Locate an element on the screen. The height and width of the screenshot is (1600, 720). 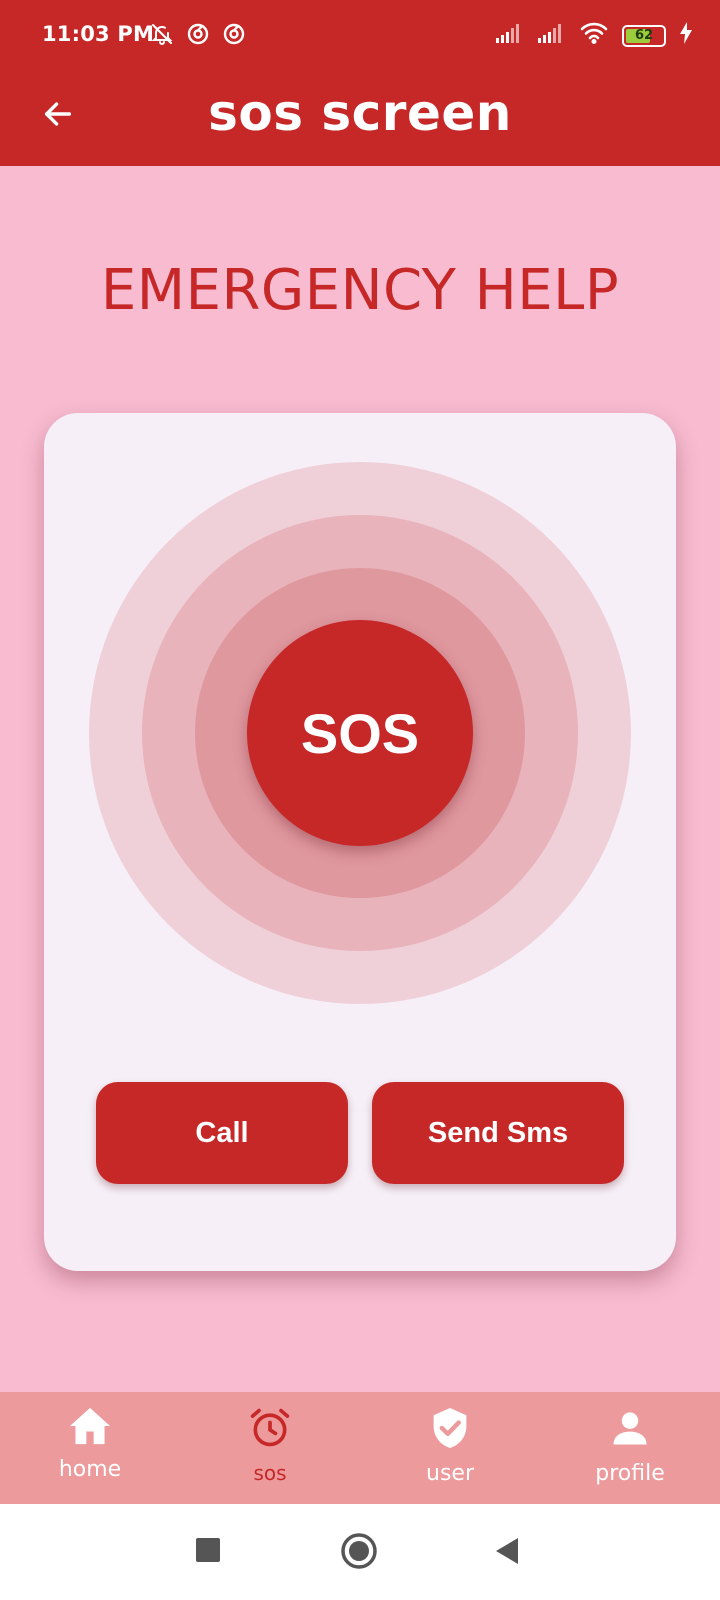
home-circle-icon is located at coordinates (359, 1553).